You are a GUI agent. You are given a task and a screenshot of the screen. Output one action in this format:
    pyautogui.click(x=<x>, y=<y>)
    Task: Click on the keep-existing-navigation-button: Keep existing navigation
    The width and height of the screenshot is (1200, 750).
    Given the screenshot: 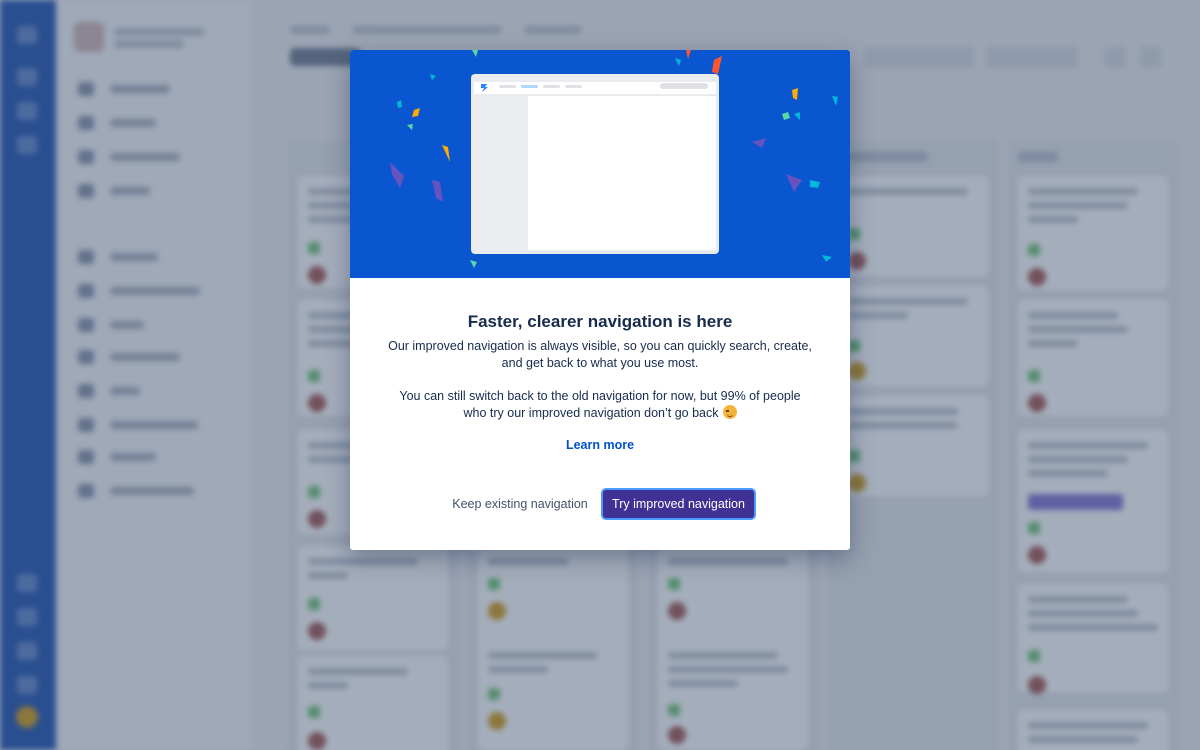 What is the action you would take?
    pyautogui.click(x=520, y=504)
    